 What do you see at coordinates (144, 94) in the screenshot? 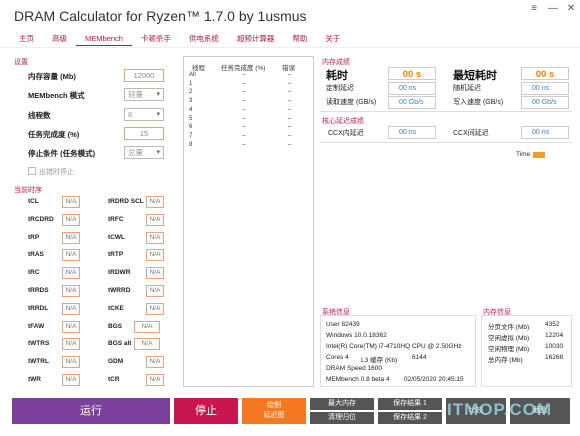
I see `mode-select: 轻量 ▾` at bounding box center [144, 94].